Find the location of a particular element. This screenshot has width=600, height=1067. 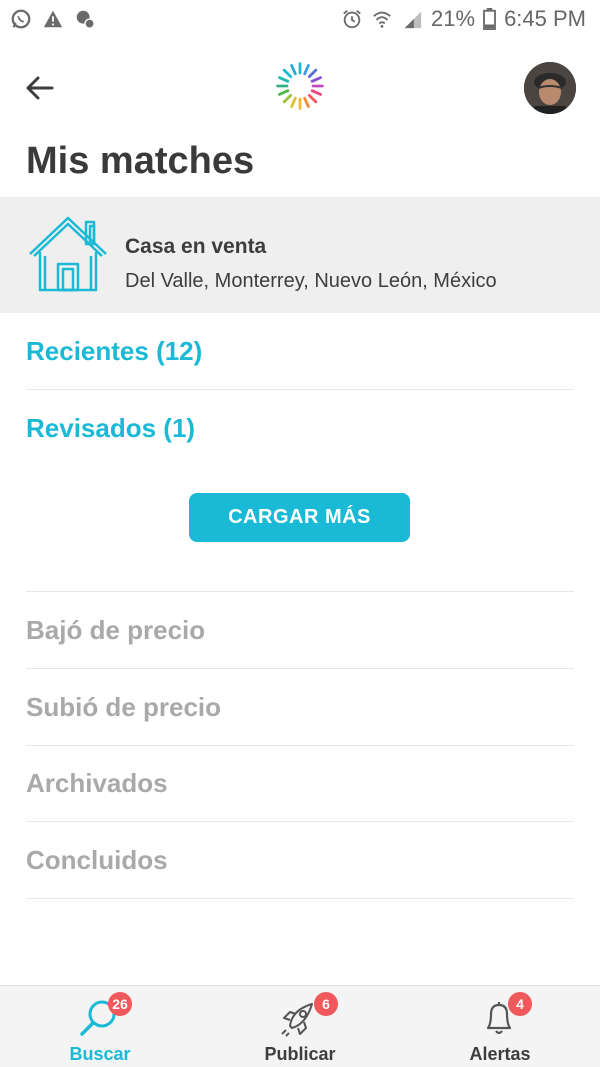

nav-buscar: 26 Buscar is located at coordinates (100, 1026).